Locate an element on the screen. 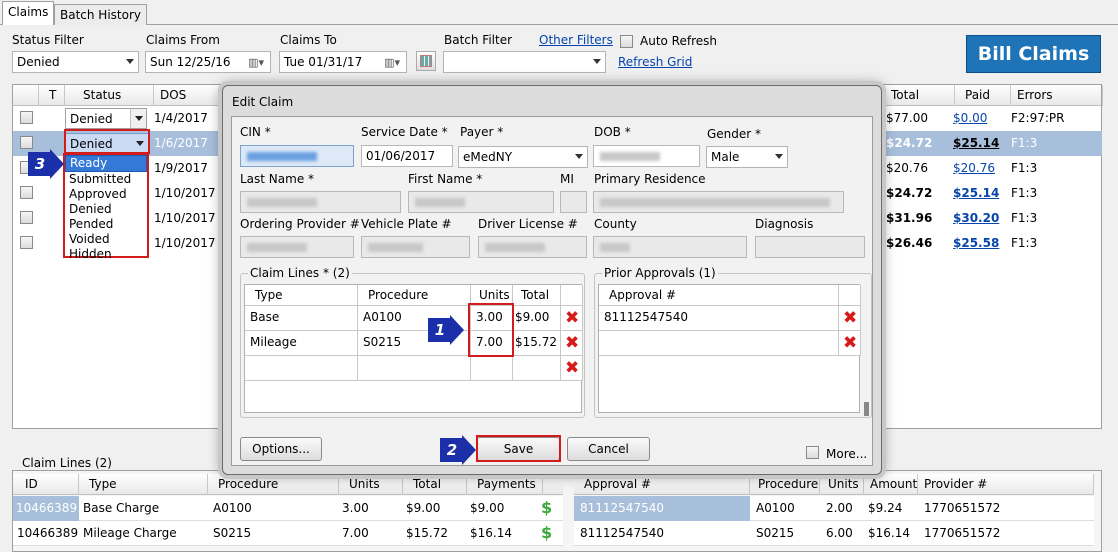 This screenshot has height=552, width=1118. last-name-field is located at coordinates (320, 202).